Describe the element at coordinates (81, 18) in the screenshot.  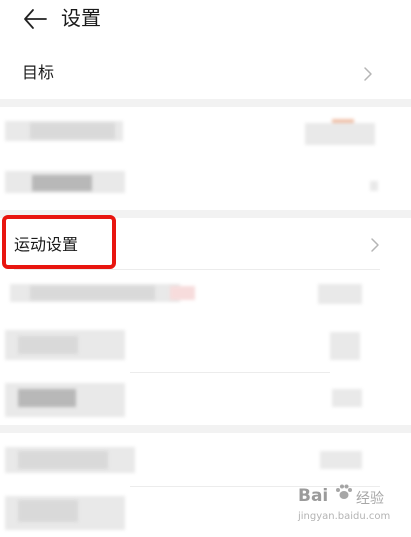
I see `page-title: 设置` at that location.